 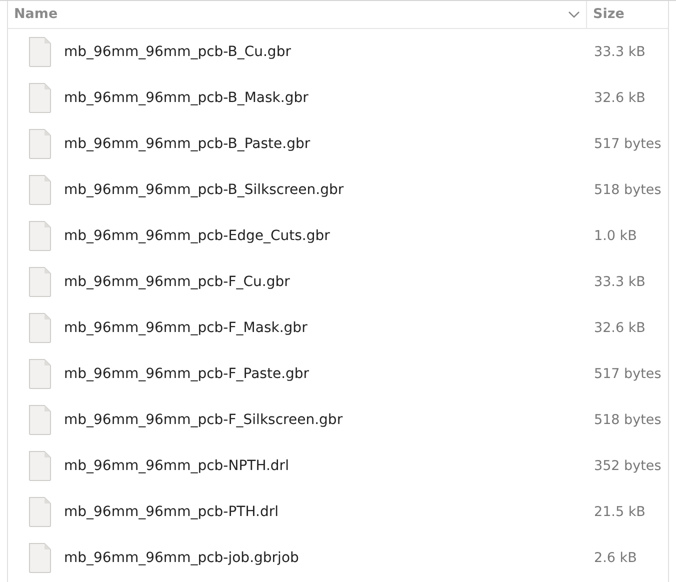 What do you see at coordinates (187, 374) in the screenshot?
I see `file-name: mb_96mm_96mm_pcb-F_Paste.gbr` at bounding box center [187, 374].